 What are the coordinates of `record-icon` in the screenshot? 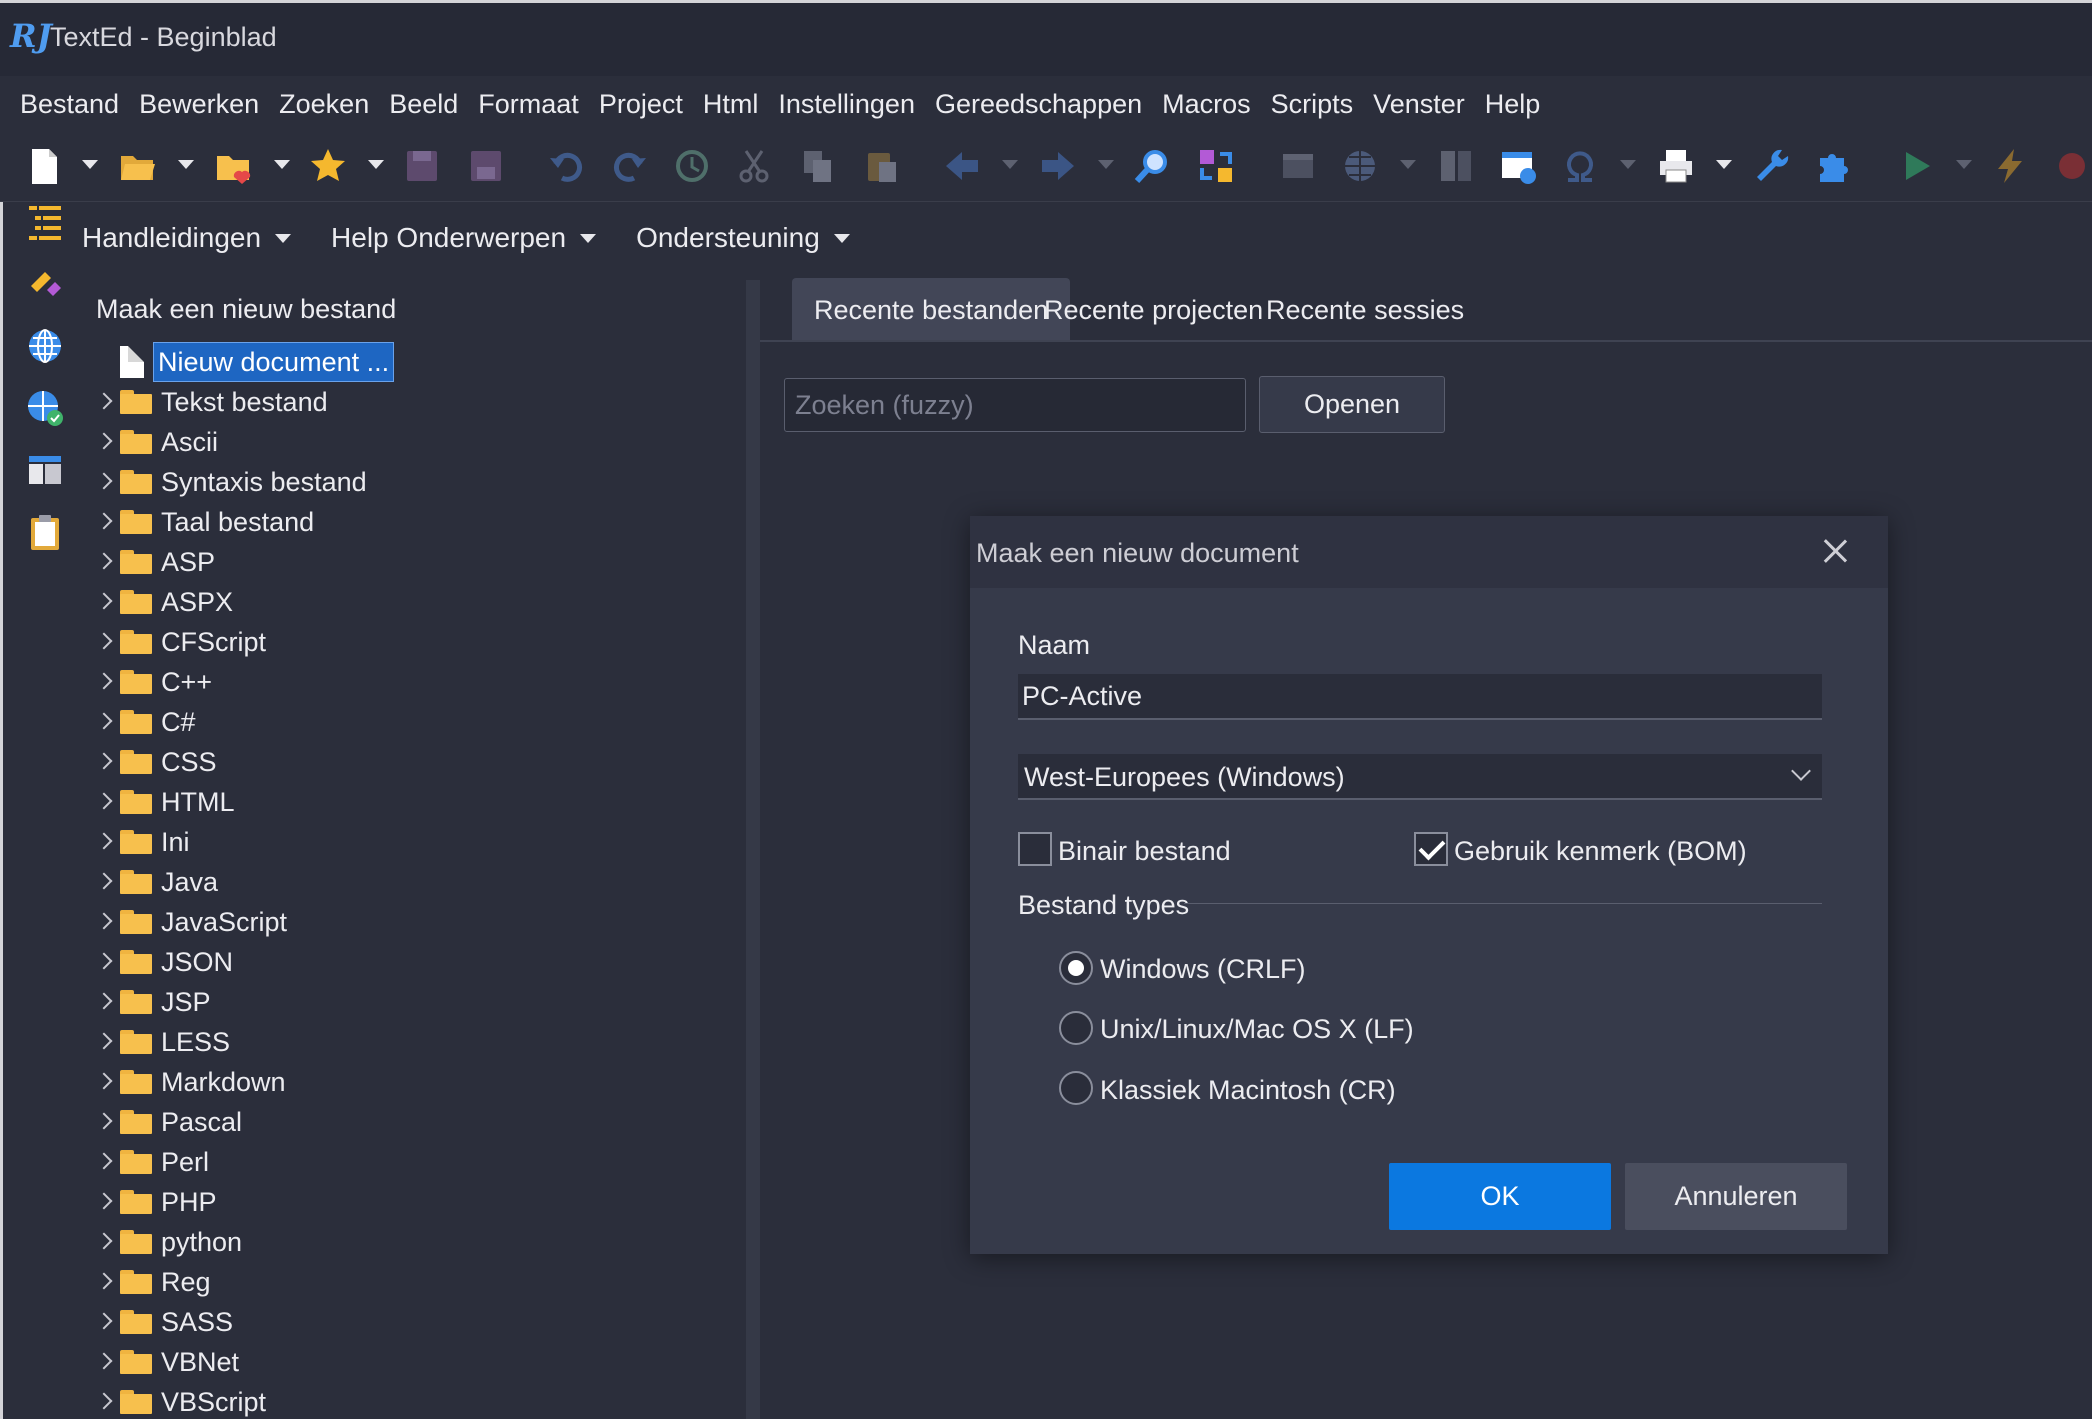 It's located at (2072, 166).